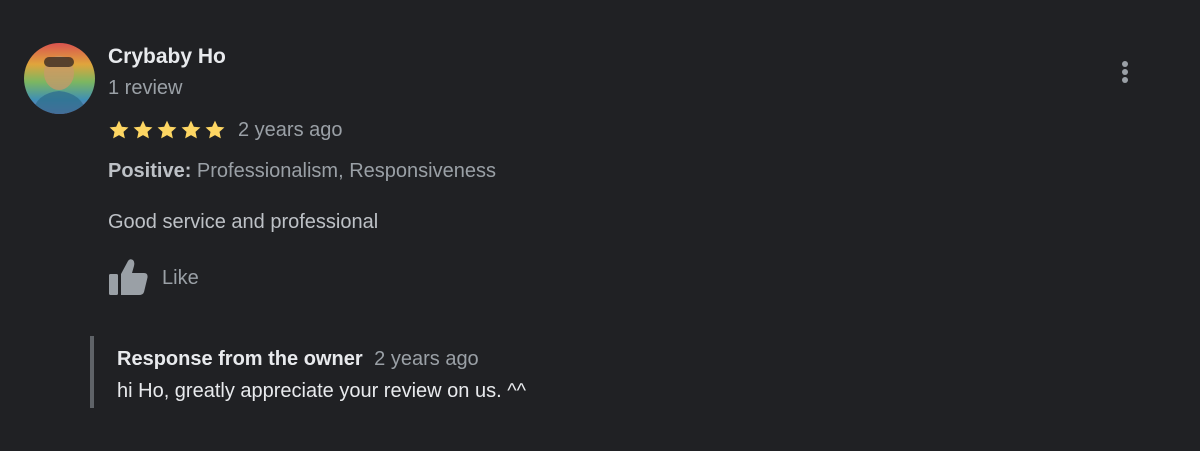 The image size is (1200, 451). I want to click on attributes-label: Positive:, so click(150, 171).